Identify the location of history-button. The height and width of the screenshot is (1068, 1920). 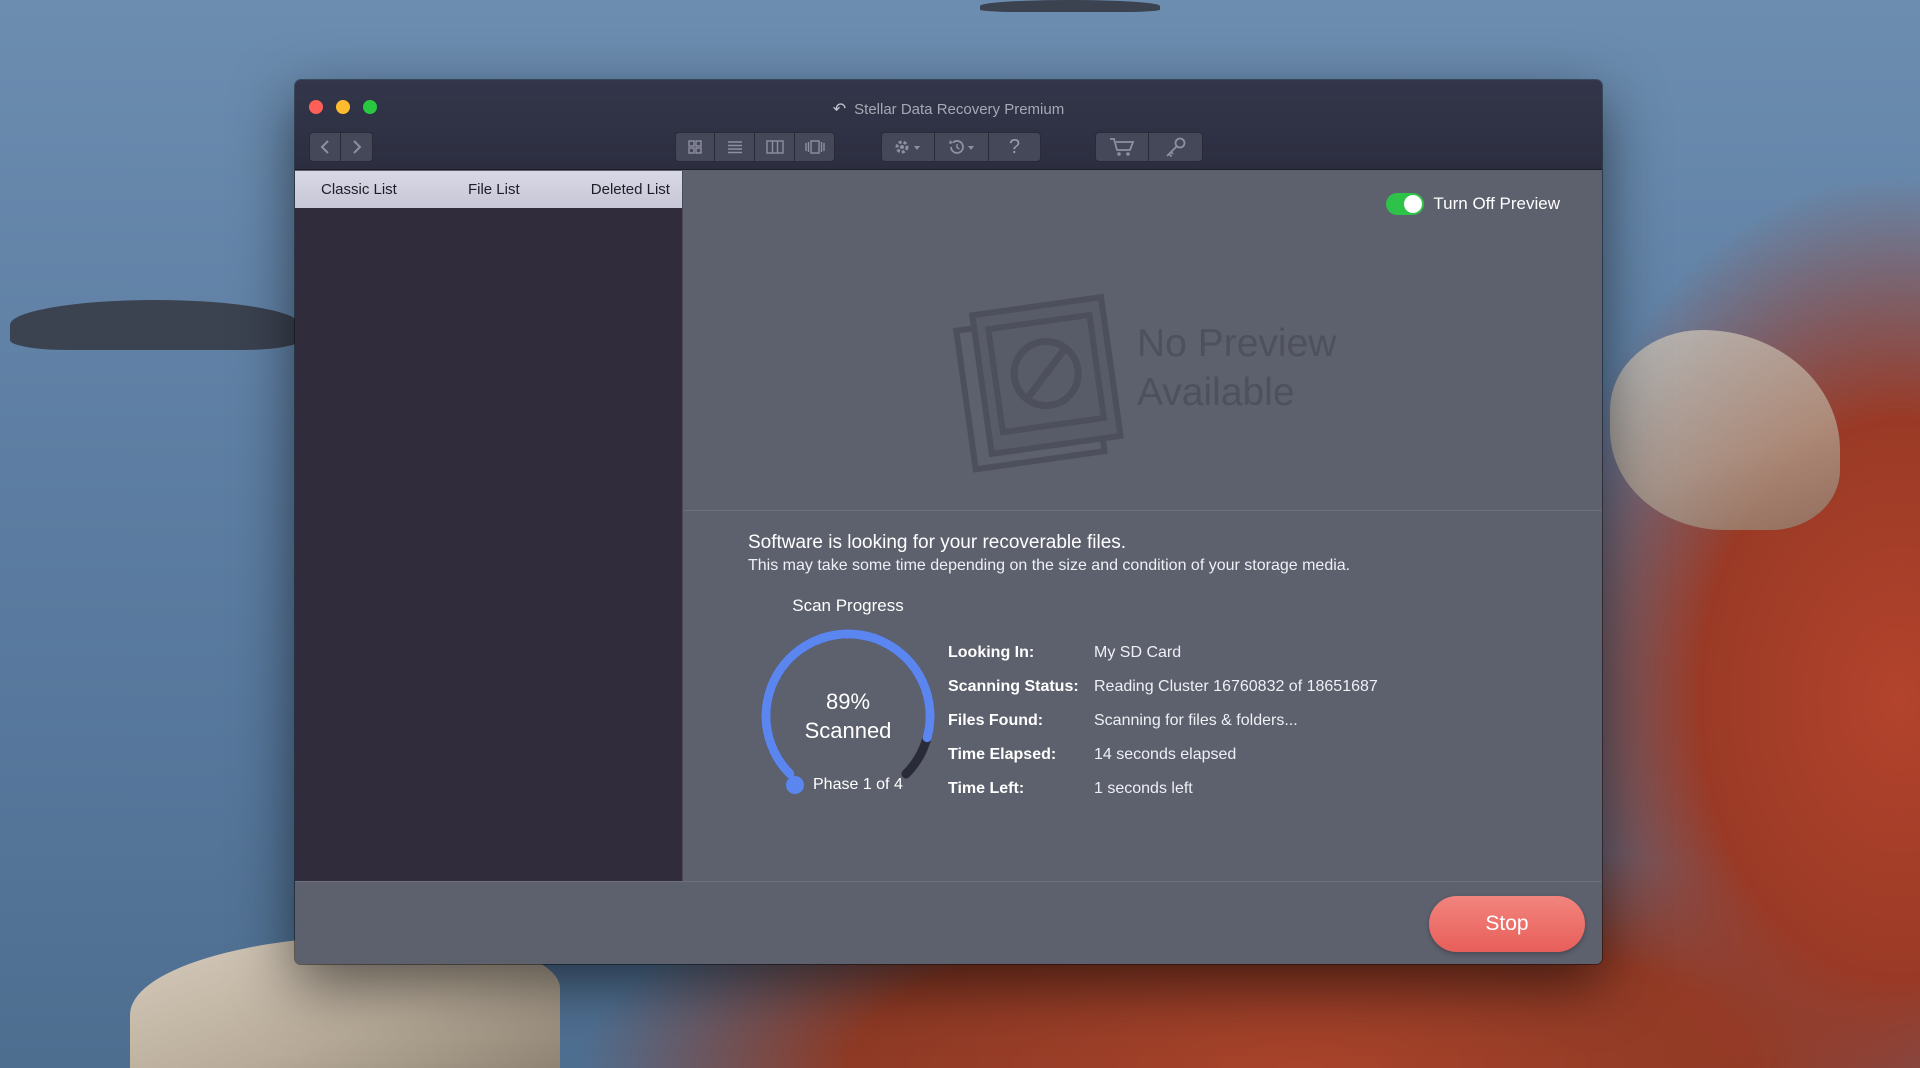
(962, 147).